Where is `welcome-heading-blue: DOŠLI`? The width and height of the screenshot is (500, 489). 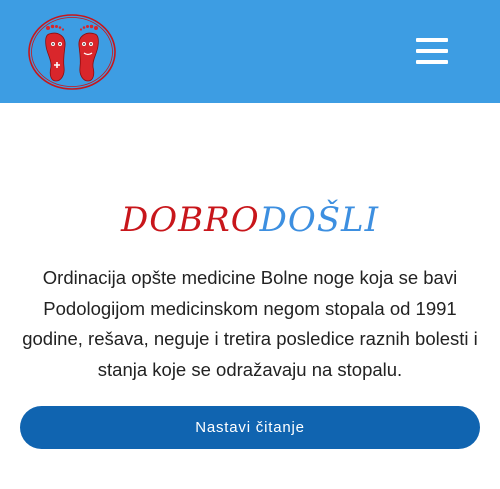
welcome-heading-blue: DOŠLI is located at coordinates (319, 220).